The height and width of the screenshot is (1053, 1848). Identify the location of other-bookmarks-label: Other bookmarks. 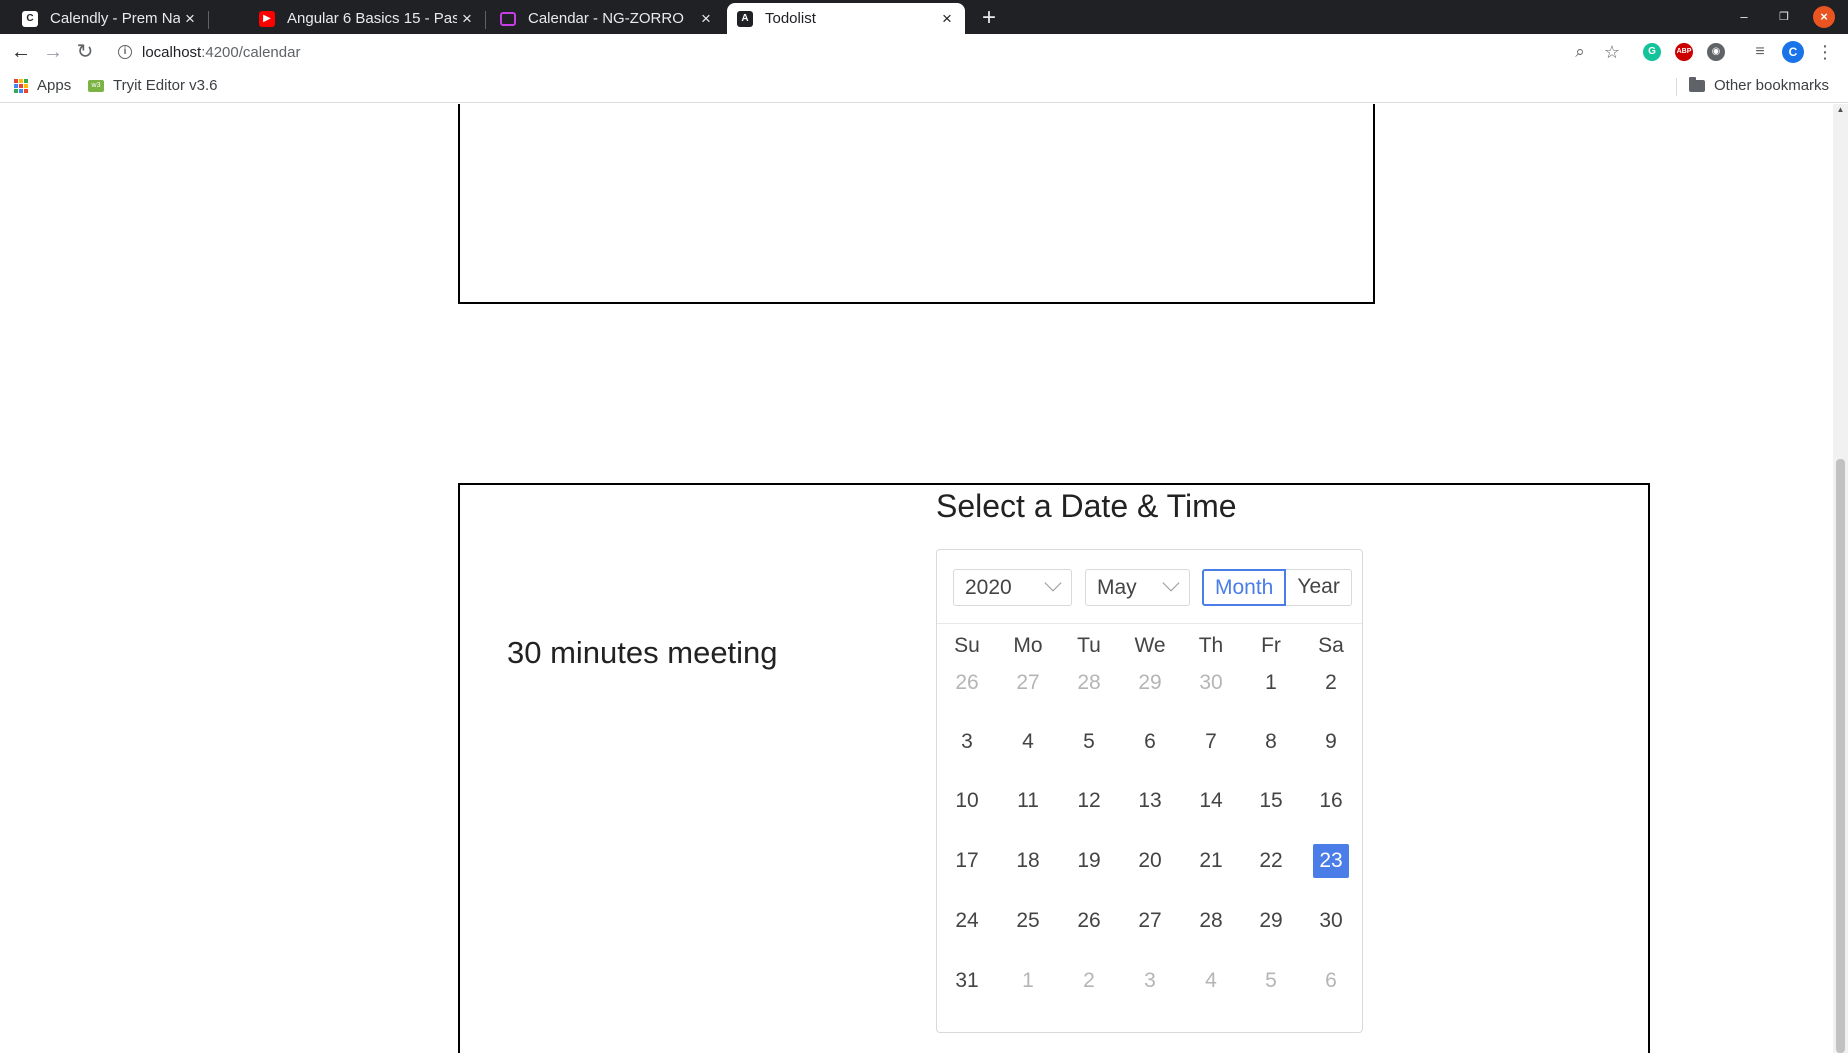
(1772, 85).